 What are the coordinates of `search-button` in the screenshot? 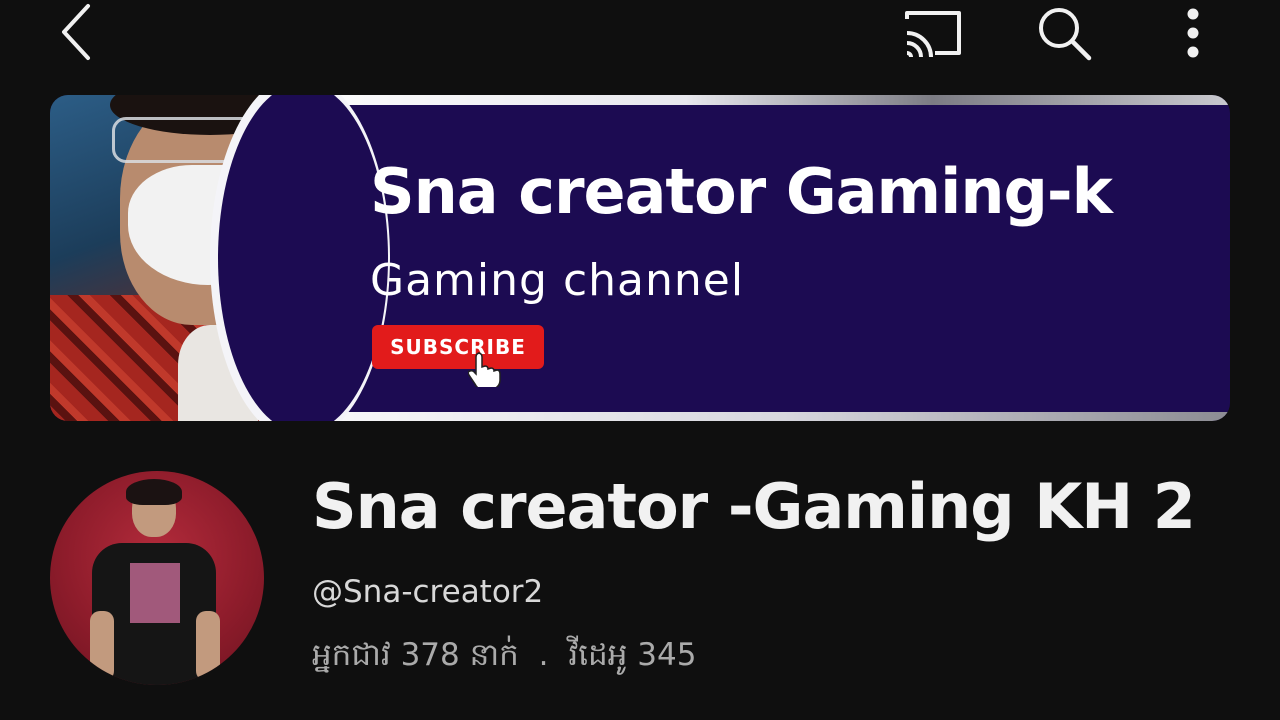 It's located at (1065, 34).